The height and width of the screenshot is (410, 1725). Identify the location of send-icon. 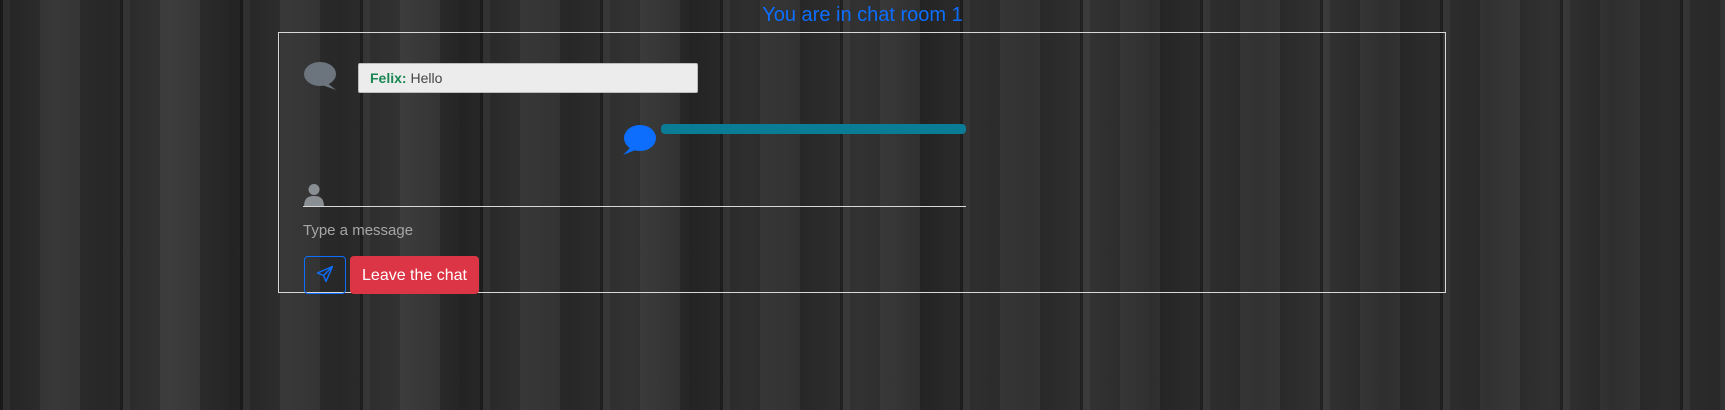
(325, 275).